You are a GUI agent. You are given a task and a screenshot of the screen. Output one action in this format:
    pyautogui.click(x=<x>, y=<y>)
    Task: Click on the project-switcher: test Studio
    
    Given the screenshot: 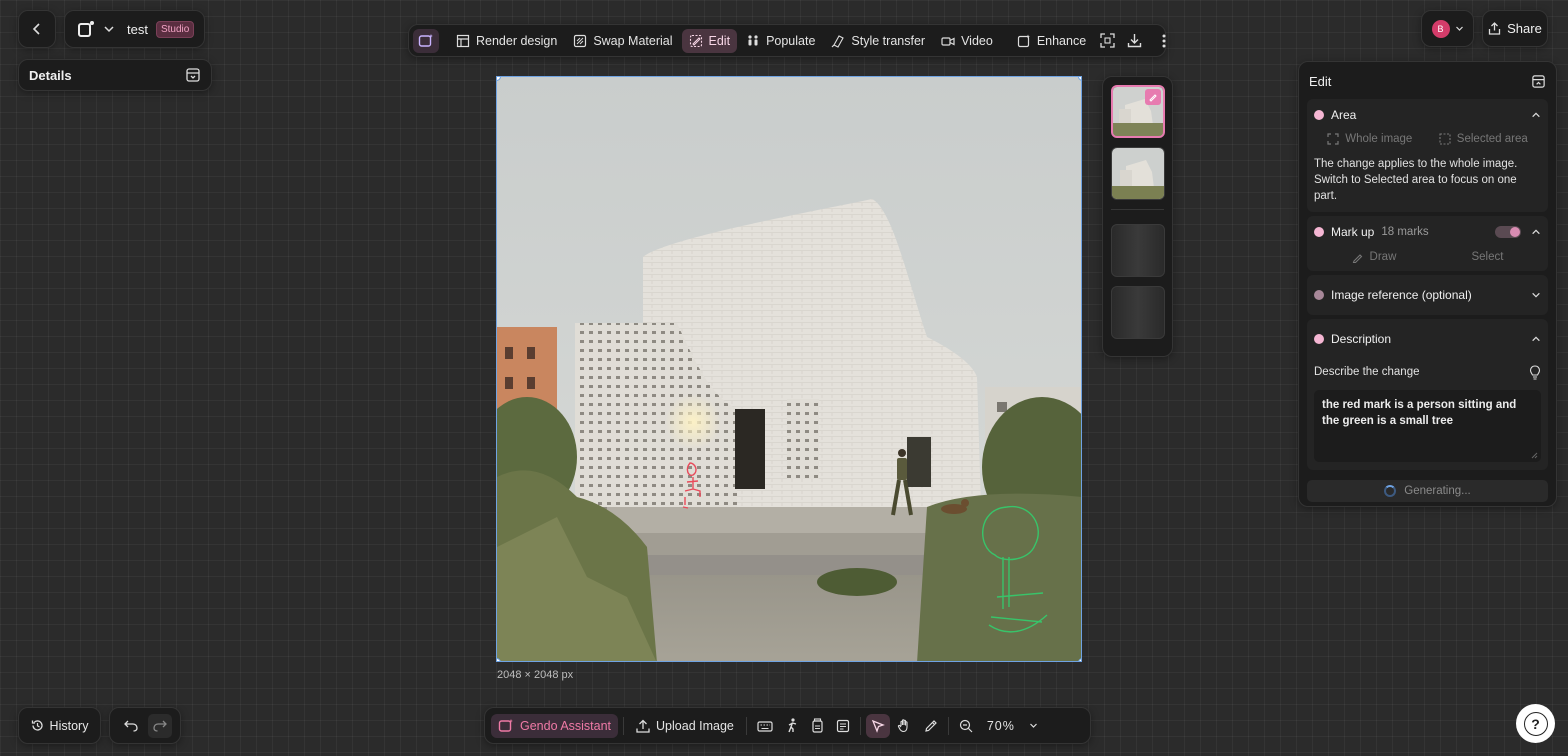 What is the action you would take?
    pyautogui.click(x=134, y=29)
    